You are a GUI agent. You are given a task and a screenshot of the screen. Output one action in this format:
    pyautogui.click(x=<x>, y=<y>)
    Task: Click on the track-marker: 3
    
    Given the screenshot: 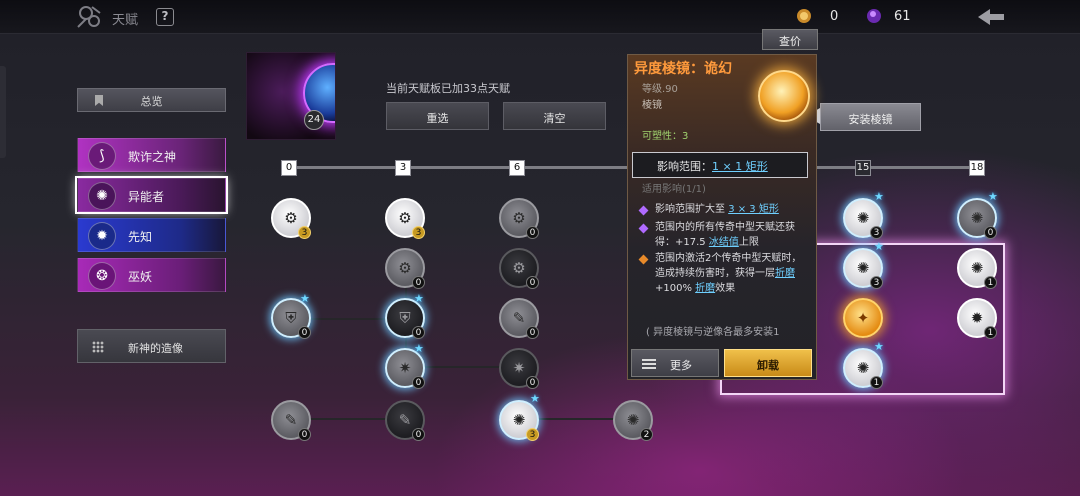 What is the action you would take?
    pyautogui.click(x=403, y=168)
    